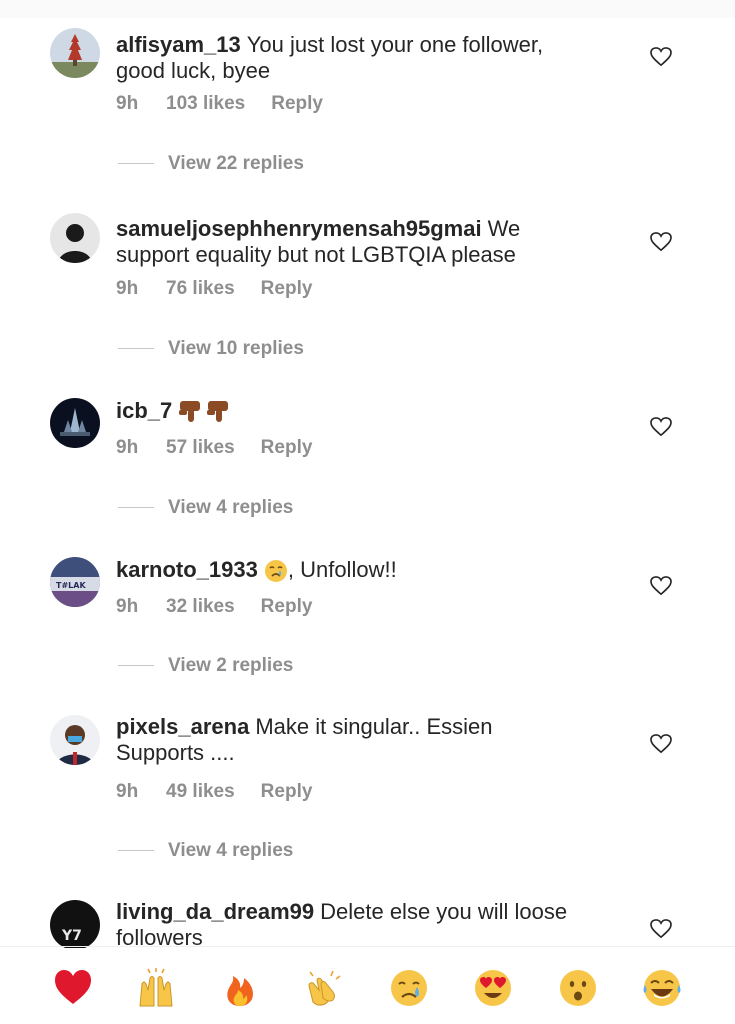 The width and height of the screenshot is (735, 1024). I want to click on comment-text: karnoto_1933 , Unfollow!!, so click(366, 570).